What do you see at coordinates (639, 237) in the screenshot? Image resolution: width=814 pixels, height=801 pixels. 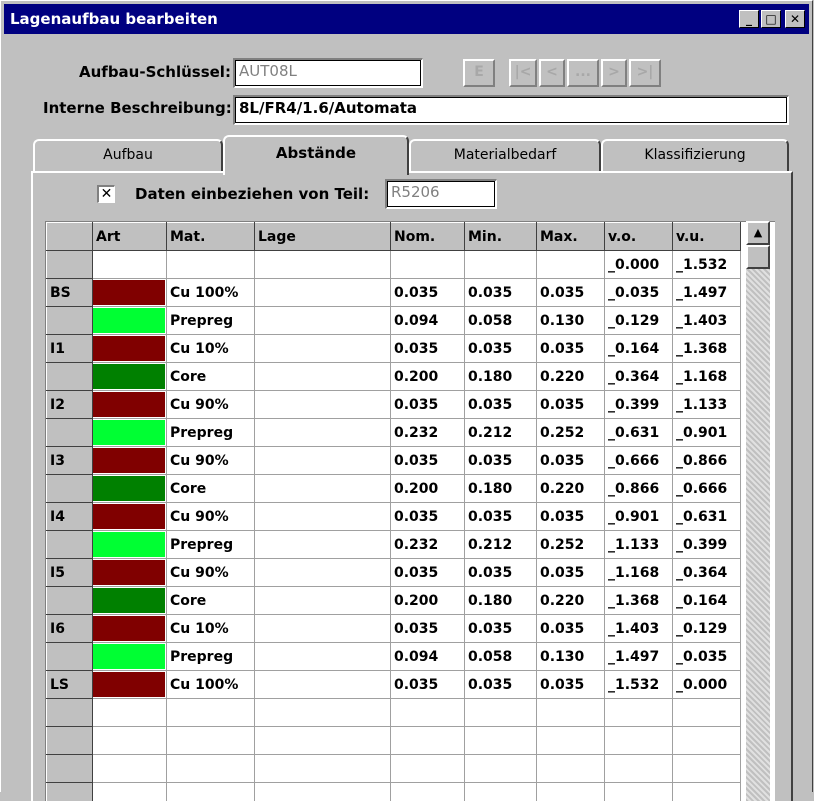 I see `column-header-vo: v.o.` at bounding box center [639, 237].